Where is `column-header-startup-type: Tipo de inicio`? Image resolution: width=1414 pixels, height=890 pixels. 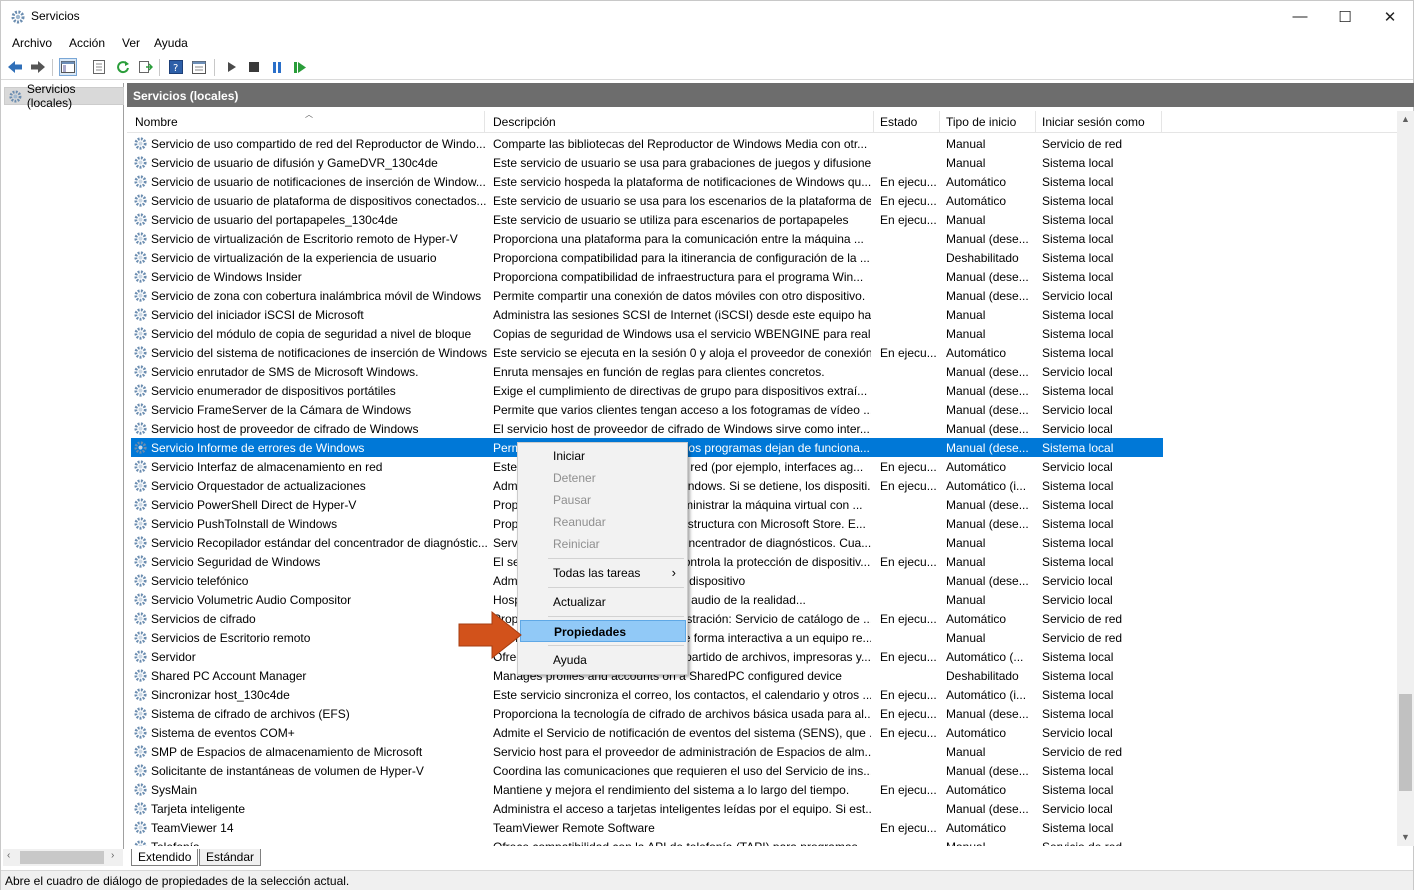
column-header-startup-type: Tipo de inicio is located at coordinates (988, 122).